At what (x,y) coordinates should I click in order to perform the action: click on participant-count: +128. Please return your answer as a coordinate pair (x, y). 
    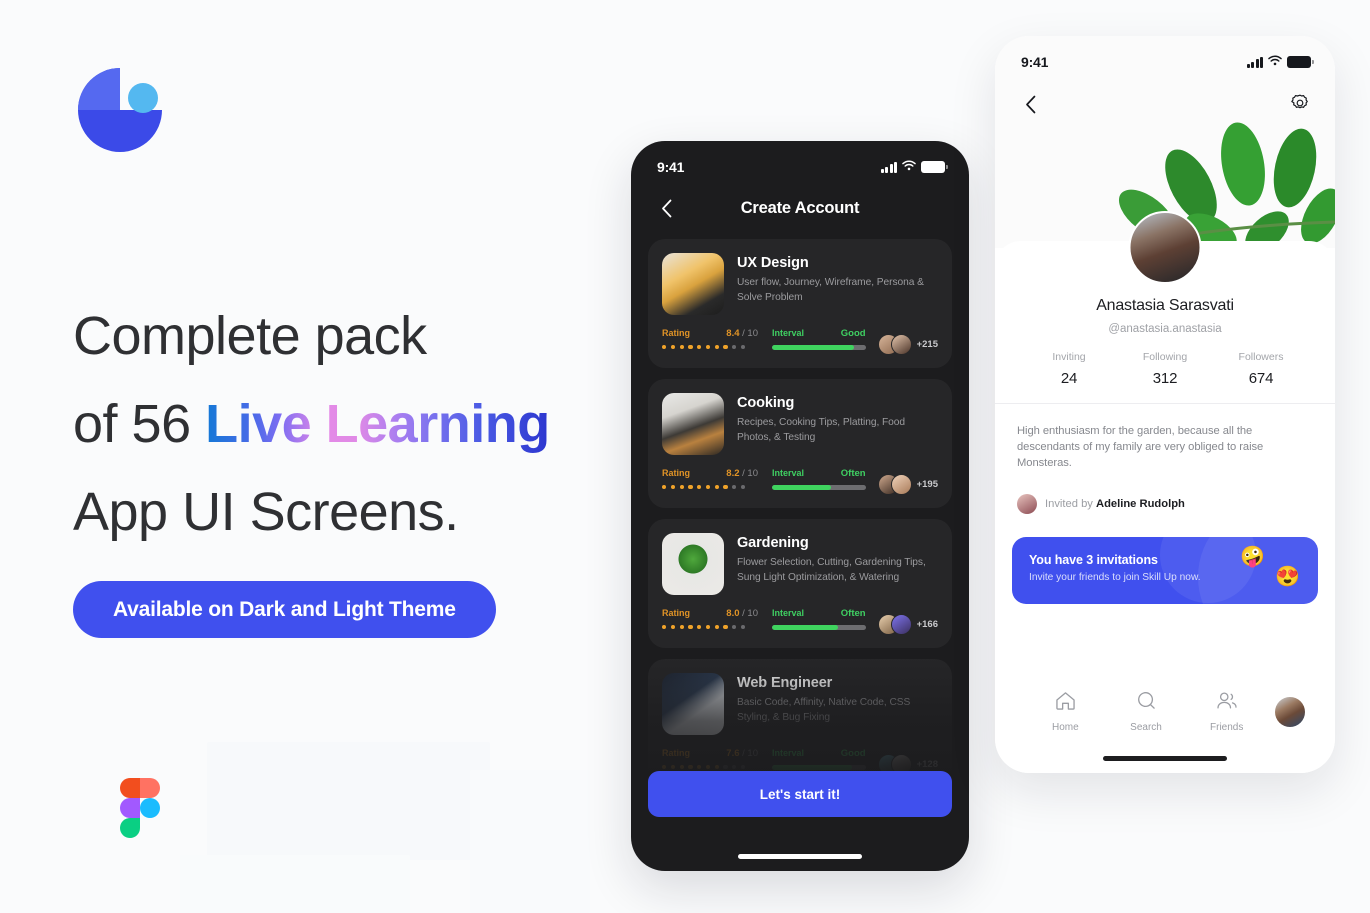
    Looking at the image, I should click on (927, 764).